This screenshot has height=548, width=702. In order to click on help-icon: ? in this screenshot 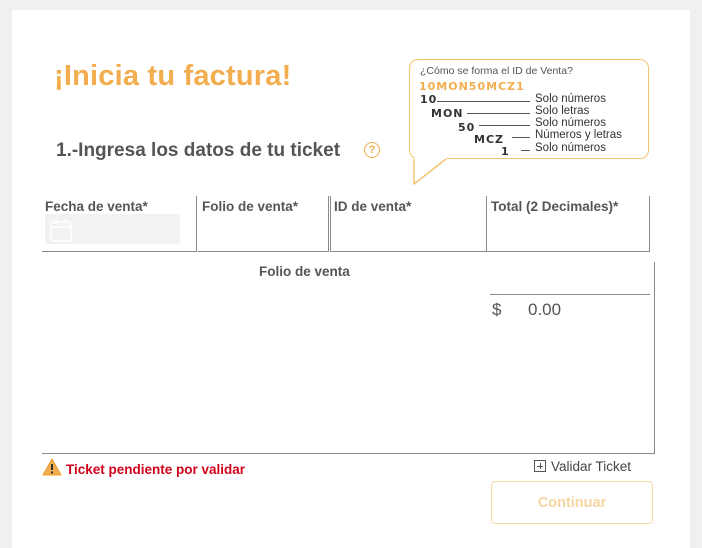, I will do `click(372, 150)`.